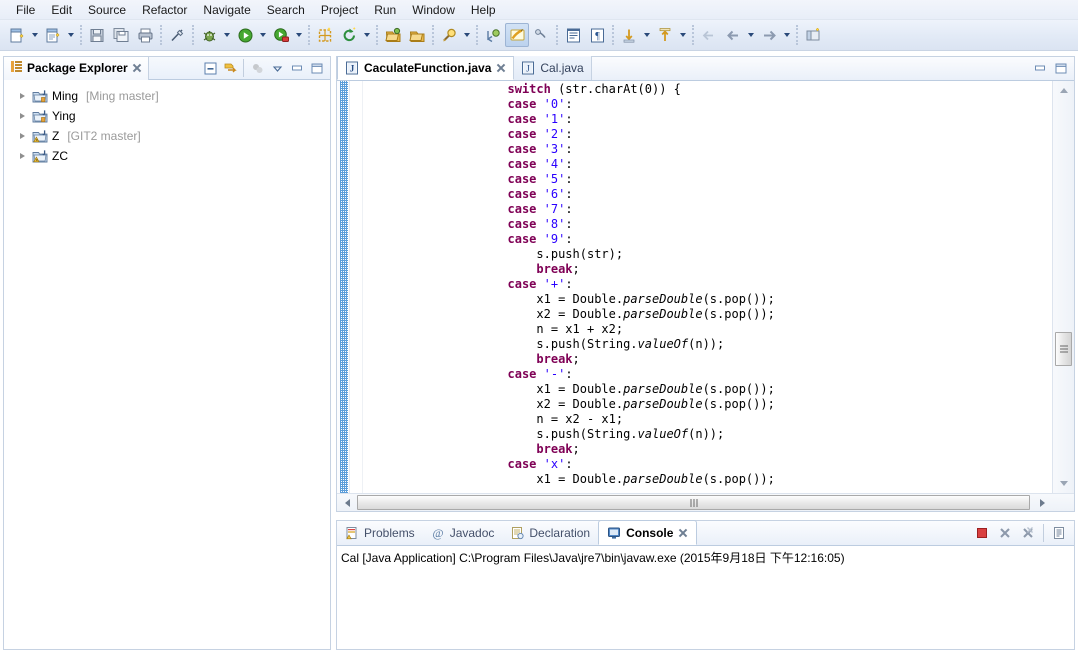 This screenshot has height=653, width=1078. Describe the element at coordinates (982, 533) in the screenshot. I see `terminate-icon` at that location.